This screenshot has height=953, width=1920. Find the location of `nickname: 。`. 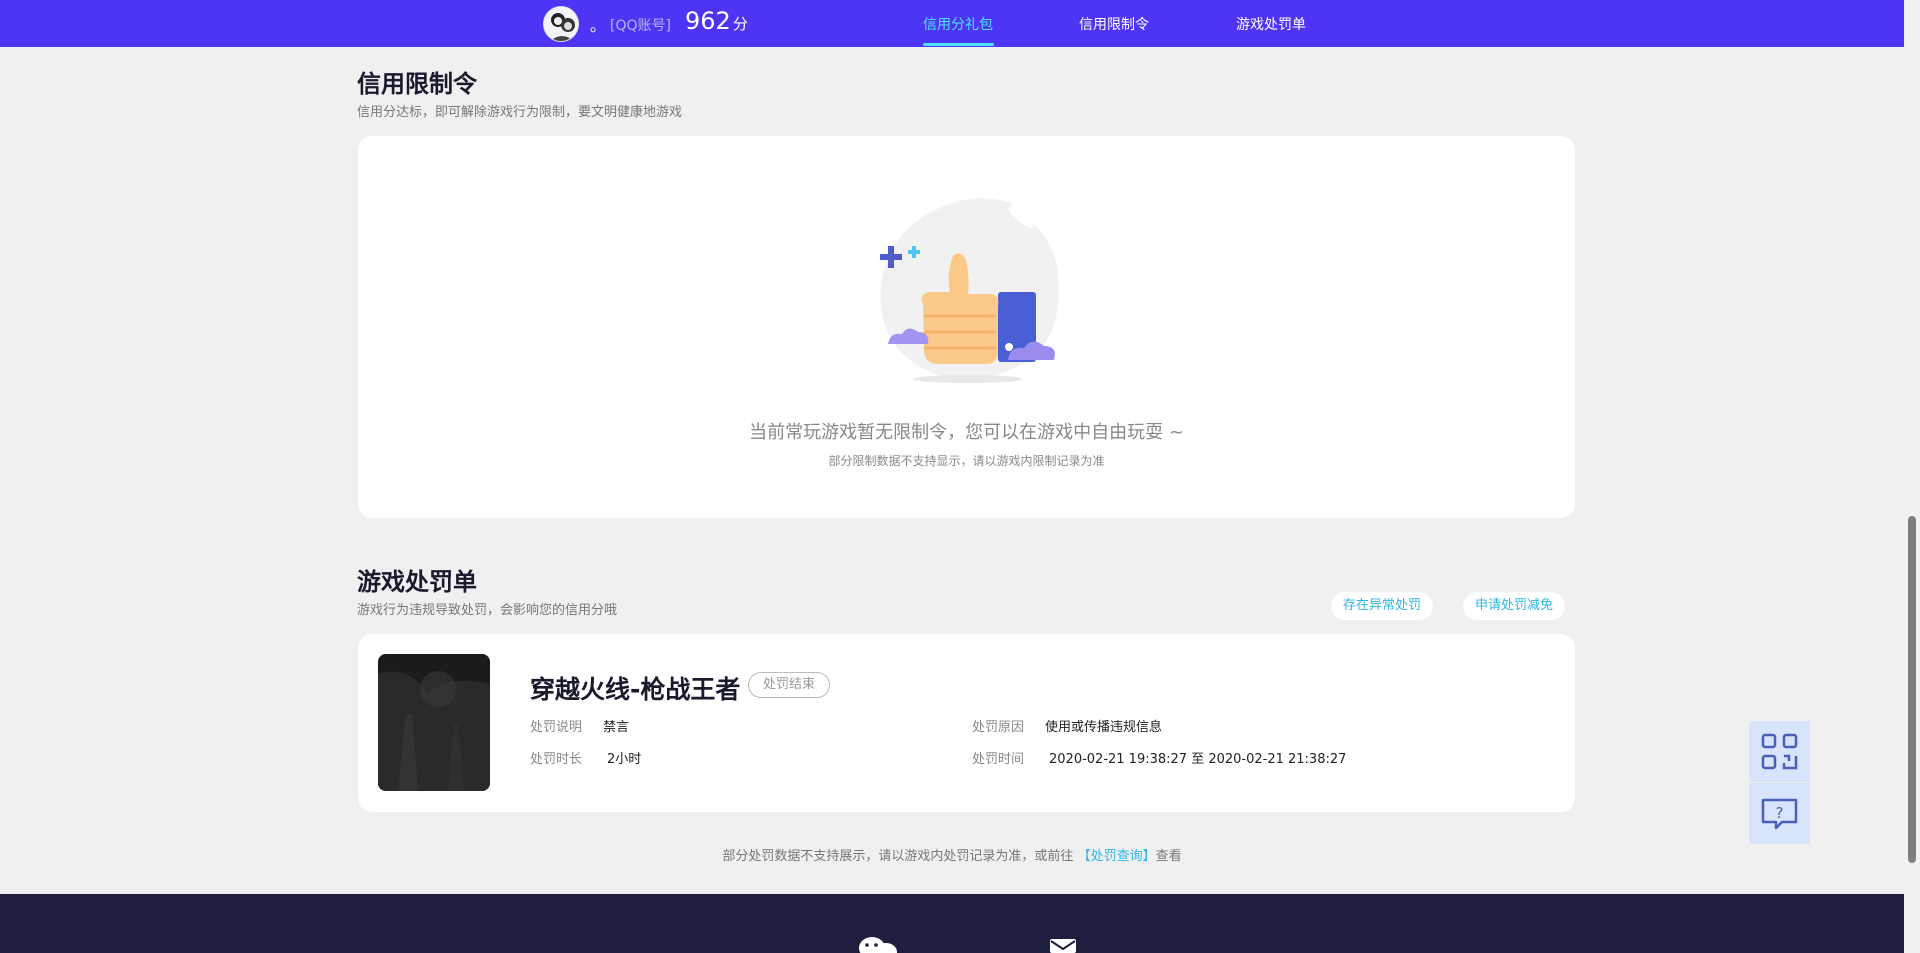

nickname: 。 is located at coordinates (598, 25).